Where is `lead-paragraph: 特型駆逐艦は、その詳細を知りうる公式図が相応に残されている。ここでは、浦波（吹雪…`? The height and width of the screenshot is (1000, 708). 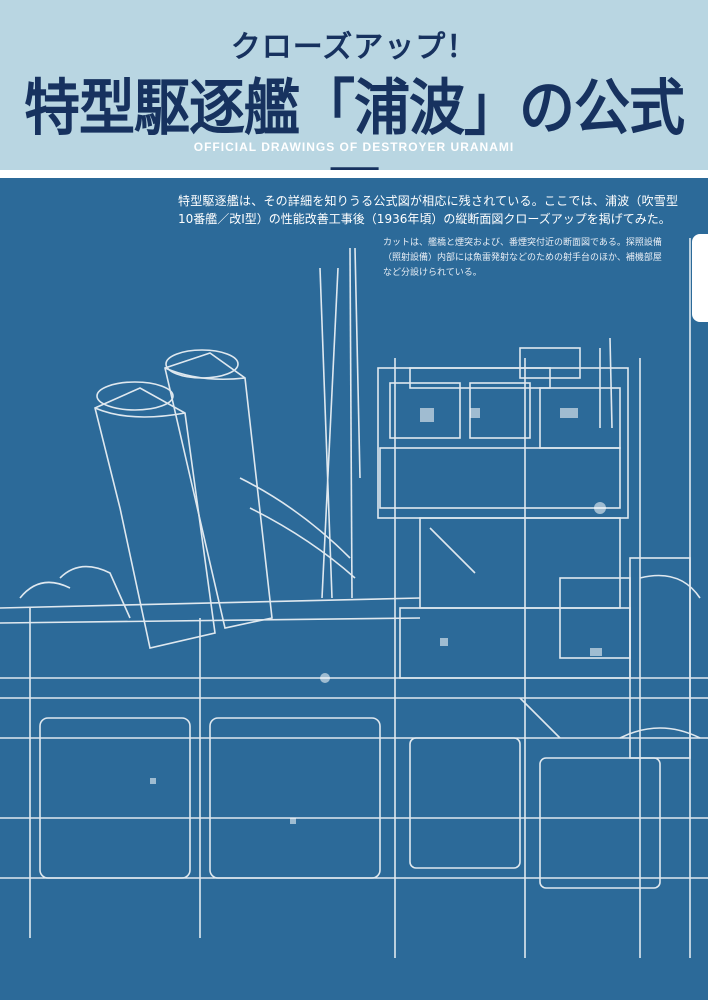 lead-paragraph: 特型駆逐艦は、その詳細を知りうる公式図が相応に残されている。ここでは、浦波（吹雪… is located at coordinates (428, 210).